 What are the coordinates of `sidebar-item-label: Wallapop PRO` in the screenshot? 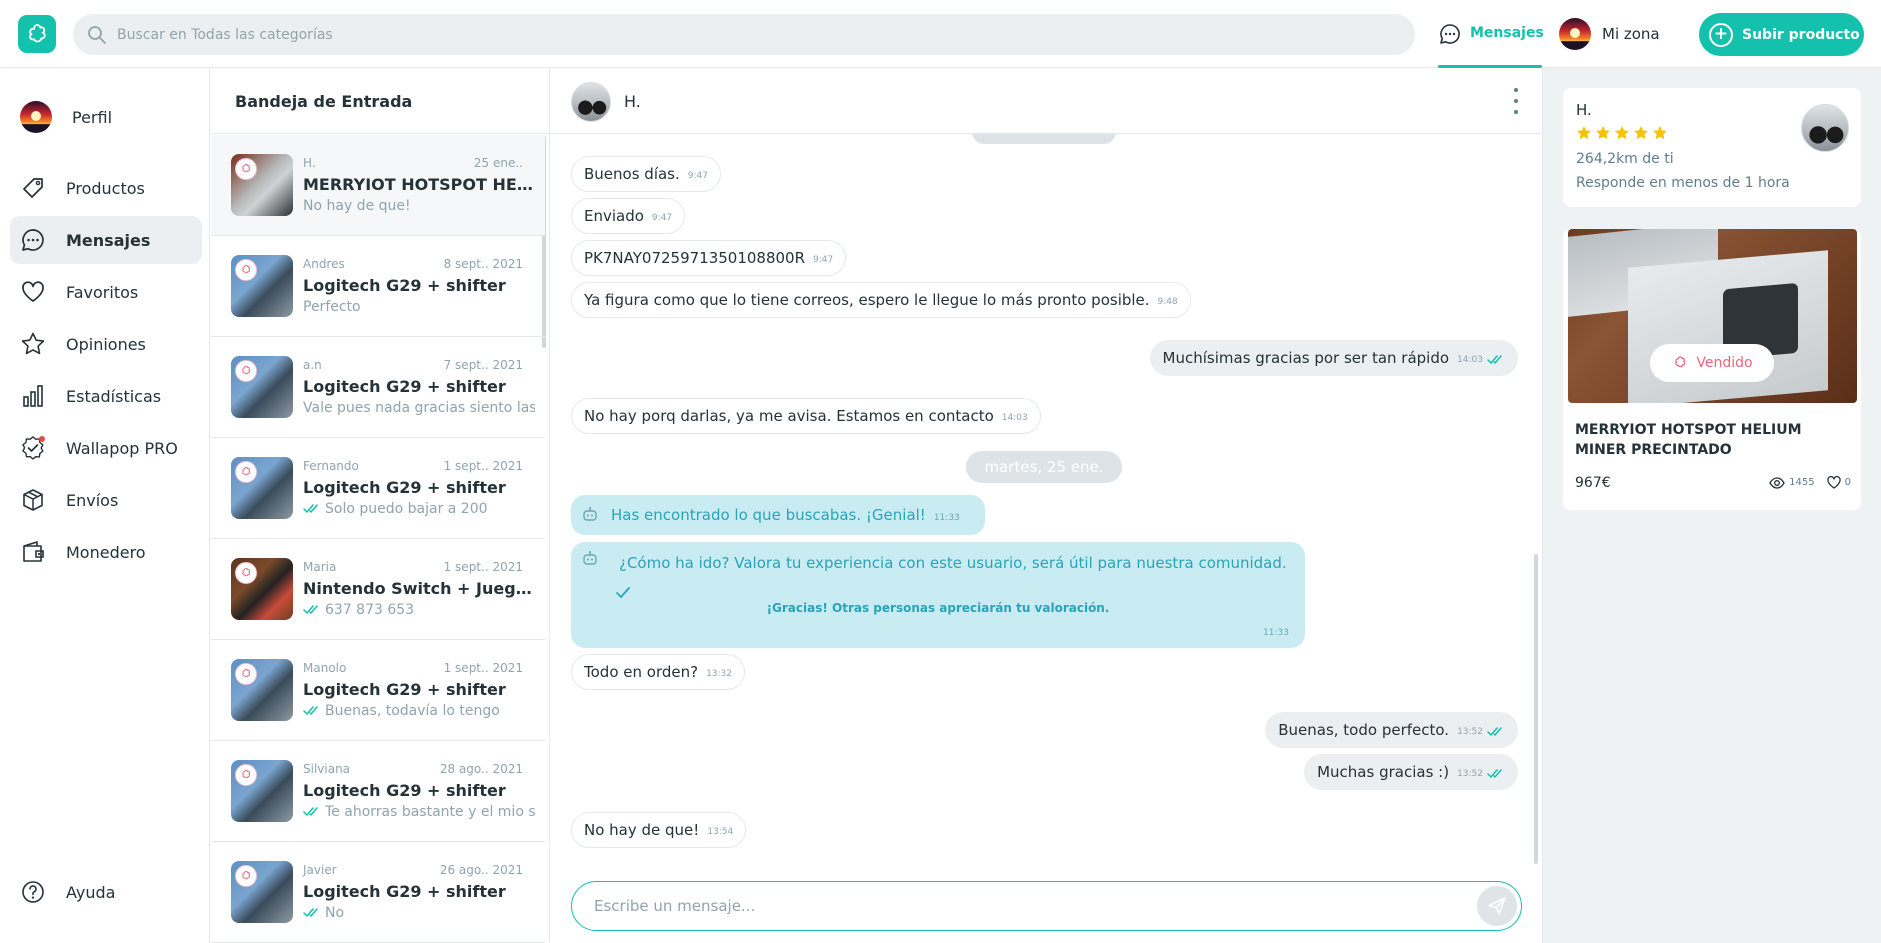 It's located at (122, 448).